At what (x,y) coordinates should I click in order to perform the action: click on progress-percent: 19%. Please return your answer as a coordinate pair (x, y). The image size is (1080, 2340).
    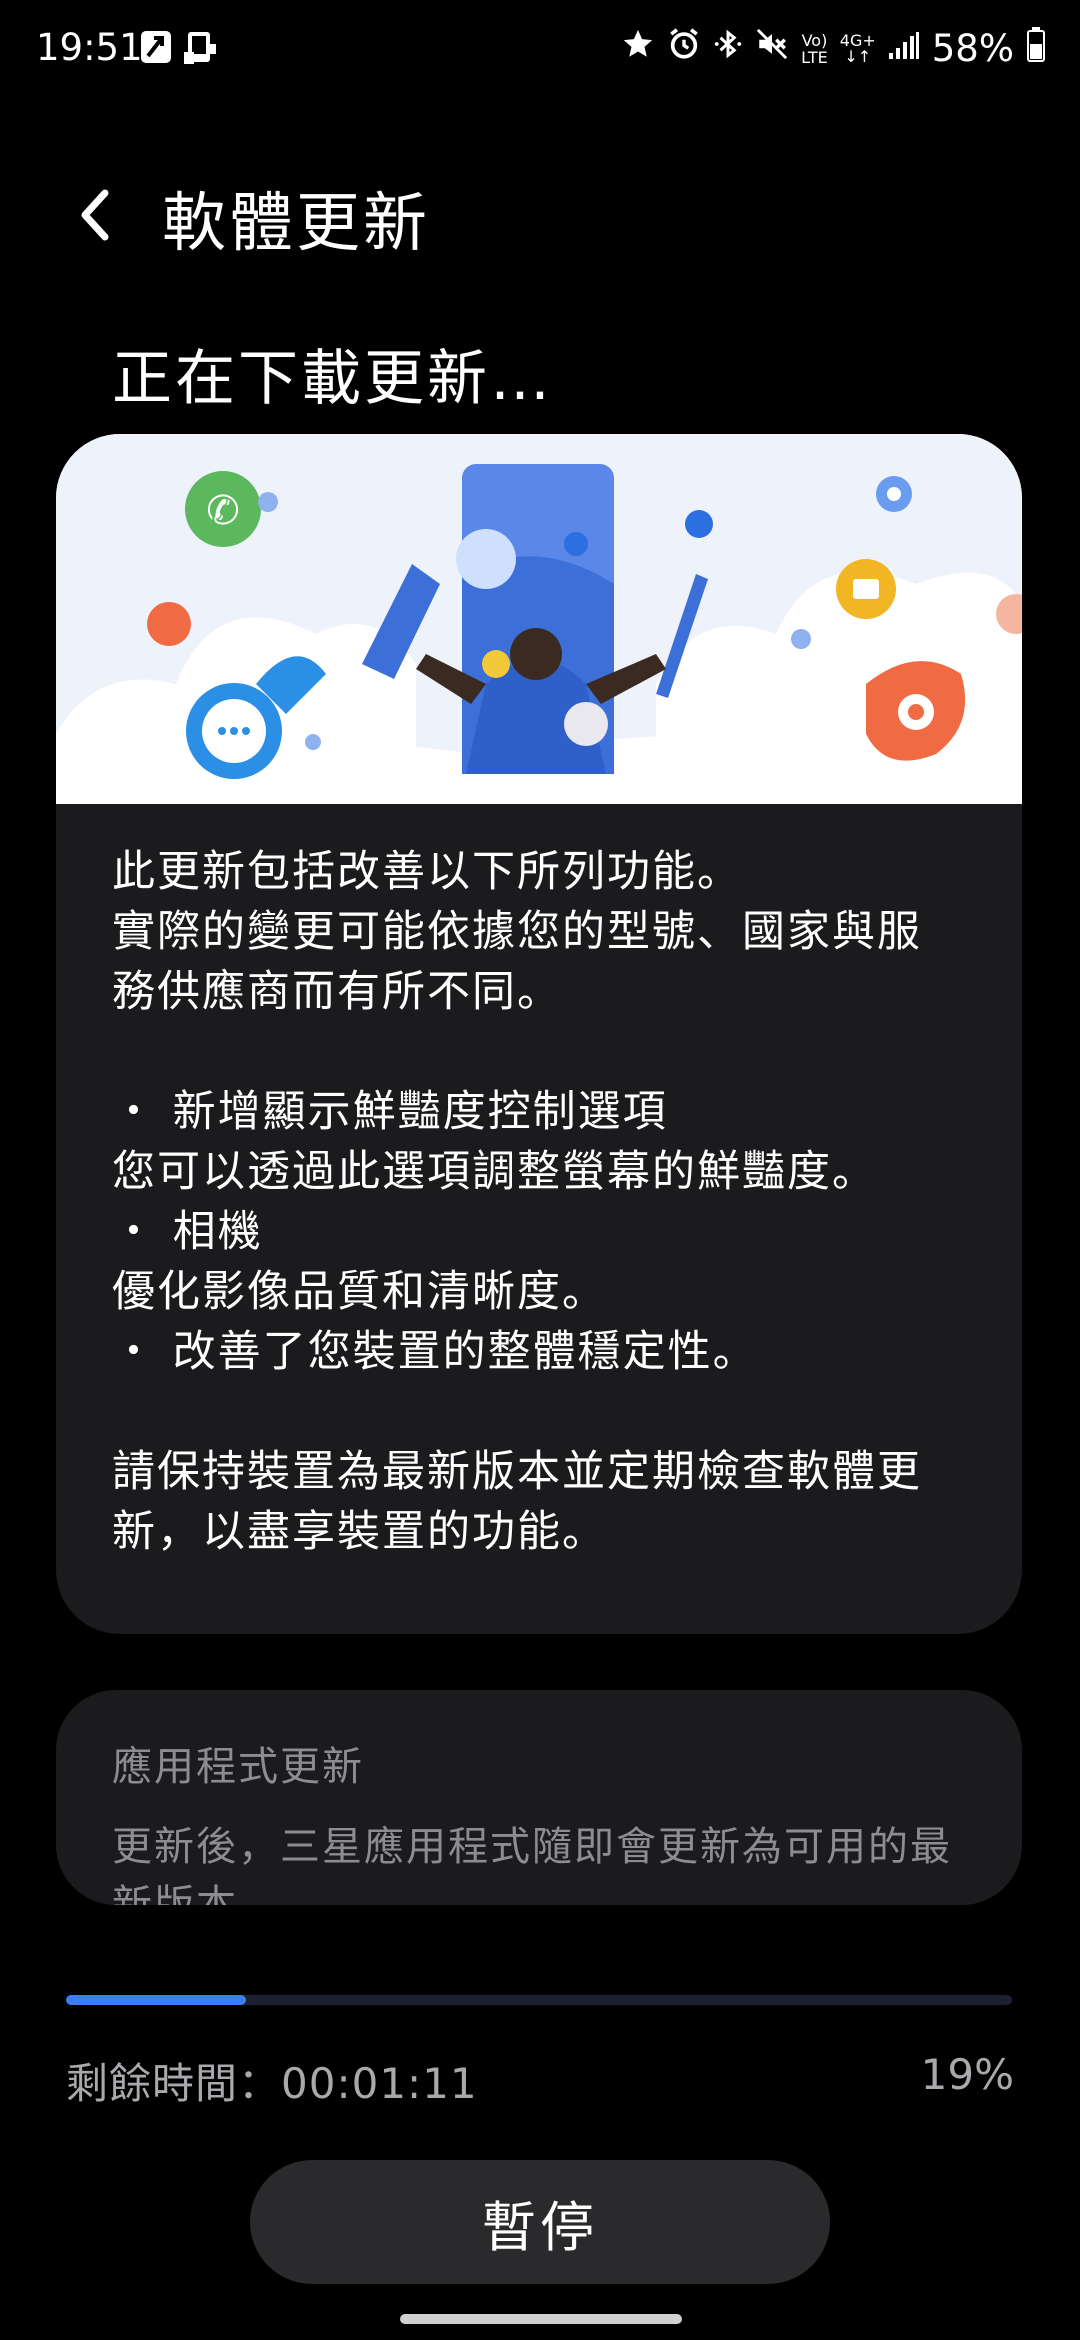
    Looking at the image, I should click on (967, 2074).